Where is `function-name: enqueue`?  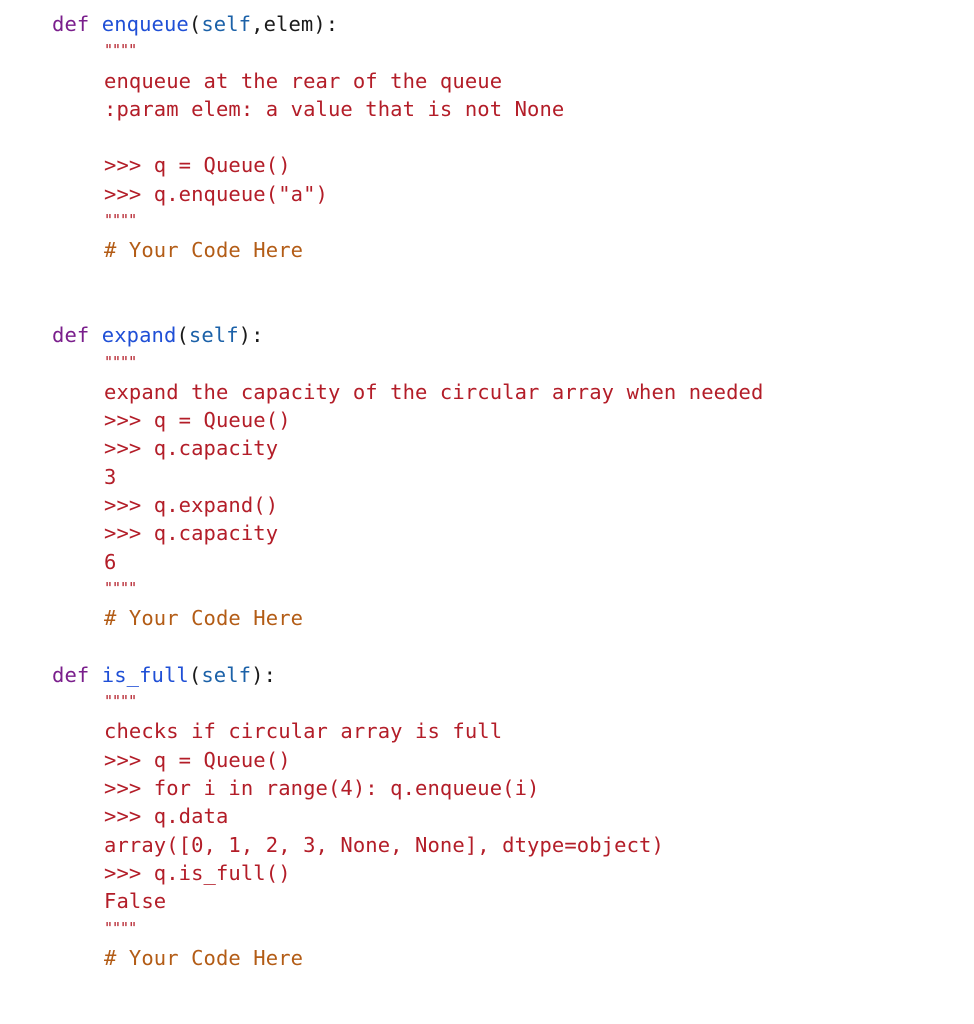
function-name: enqueue is located at coordinates (145, 24).